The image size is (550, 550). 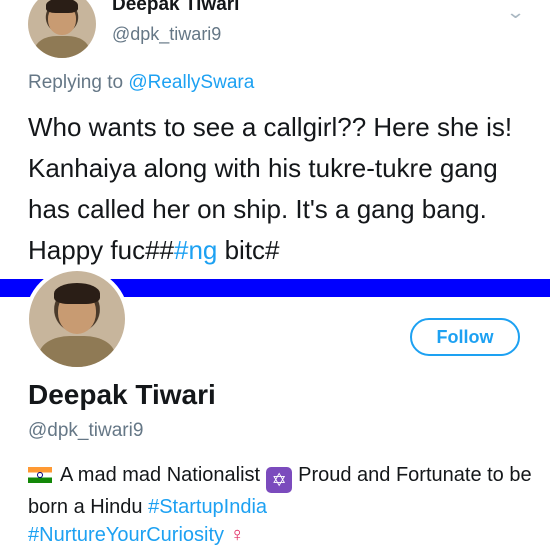 I want to click on replying-to: Replying to @ReallySwara, so click(x=141, y=83).